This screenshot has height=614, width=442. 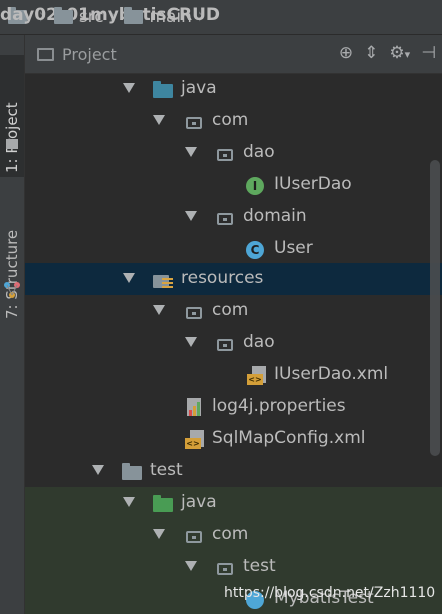 I want to click on tree-item-sqlmapconfig-xml: <> SqlMapConfig.xml, so click(x=233, y=439).